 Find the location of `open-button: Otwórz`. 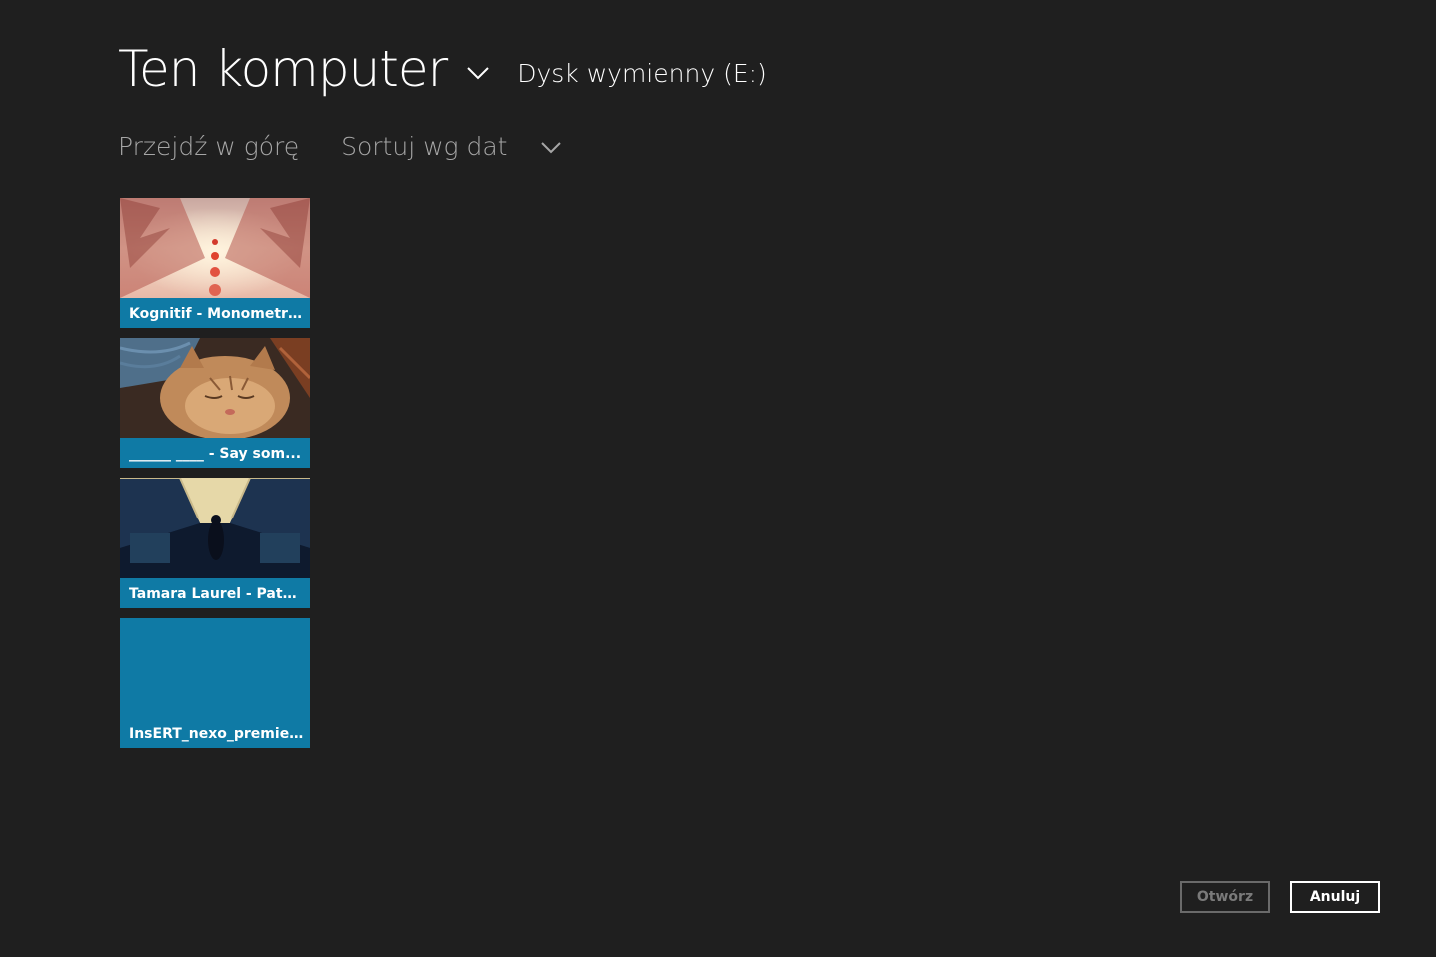

open-button: Otwórz is located at coordinates (1225, 897).